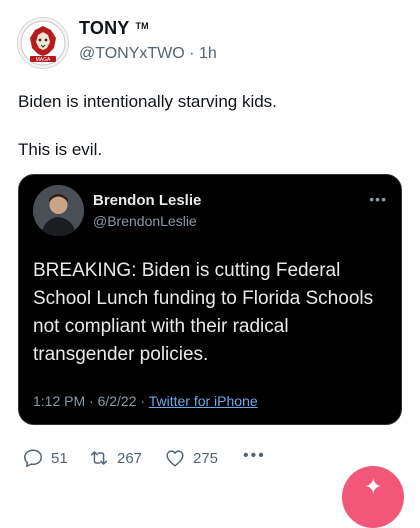 This screenshot has height=528, width=420. I want to click on like-count: 275, so click(206, 458).